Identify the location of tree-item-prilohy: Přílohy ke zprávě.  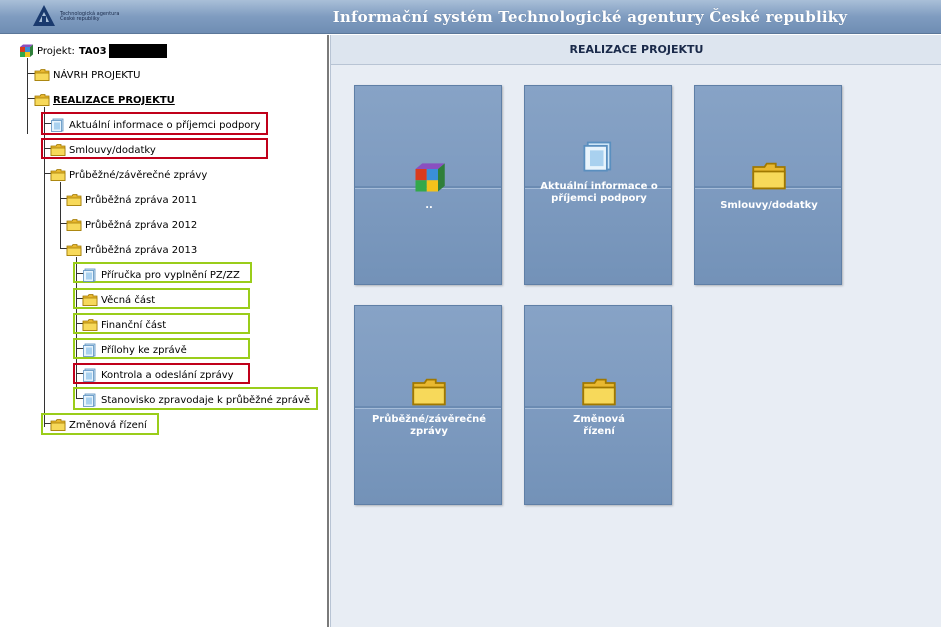
(134, 350).